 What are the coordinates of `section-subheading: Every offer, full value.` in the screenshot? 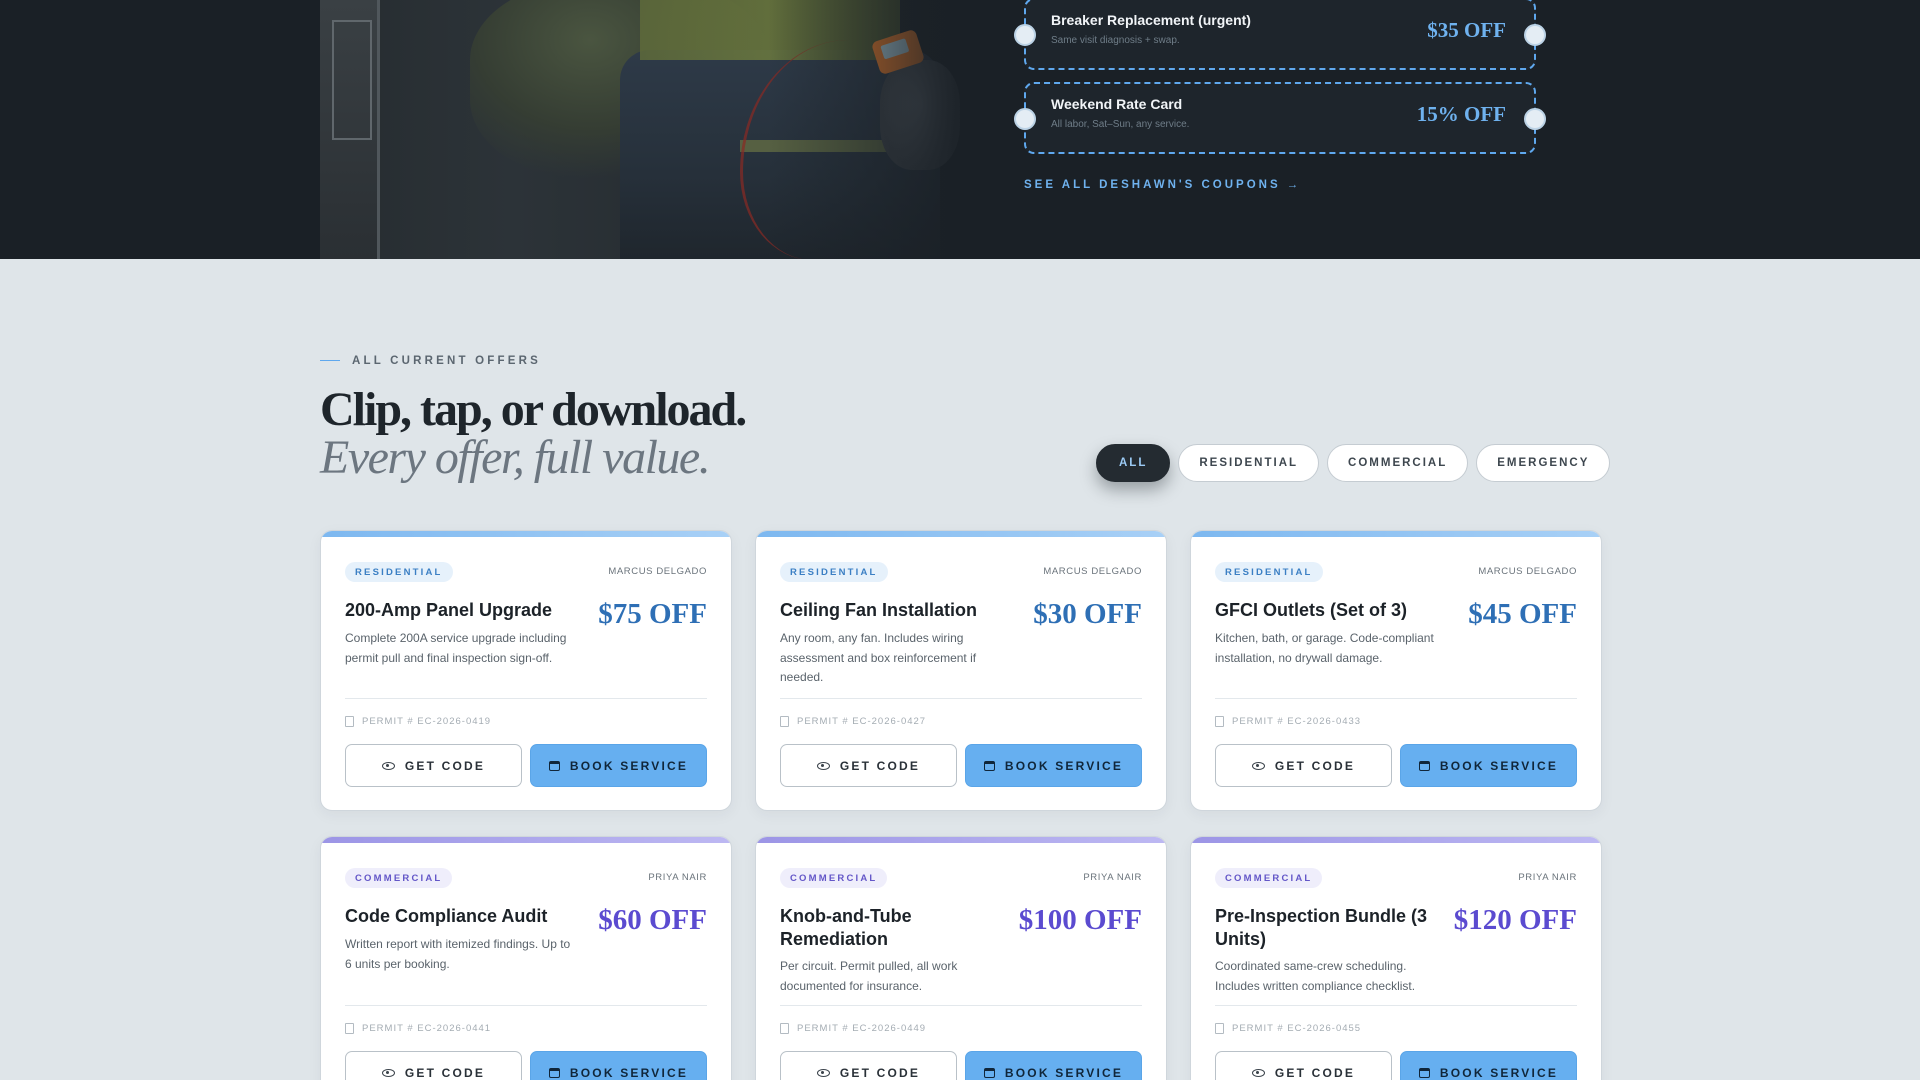 It's located at (515, 457).